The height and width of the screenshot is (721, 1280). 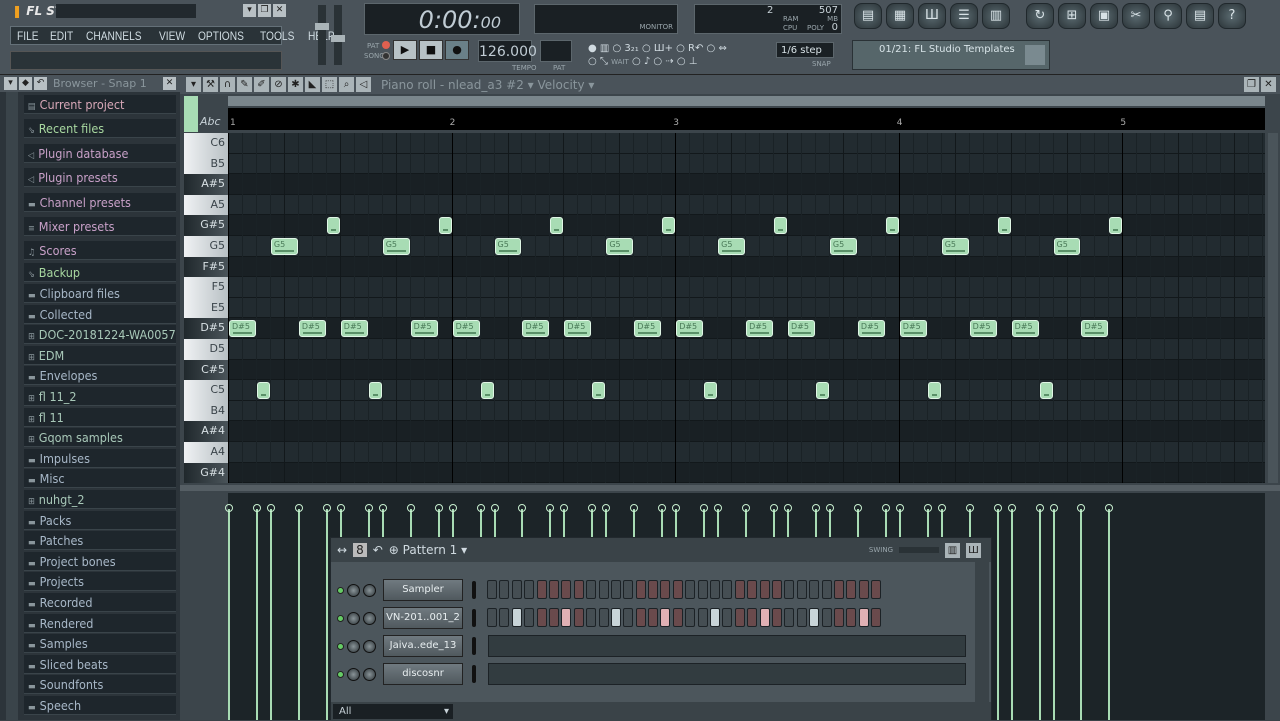 What do you see at coordinates (191, 114) in the screenshot?
I see `note-color-swatch` at bounding box center [191, 114].